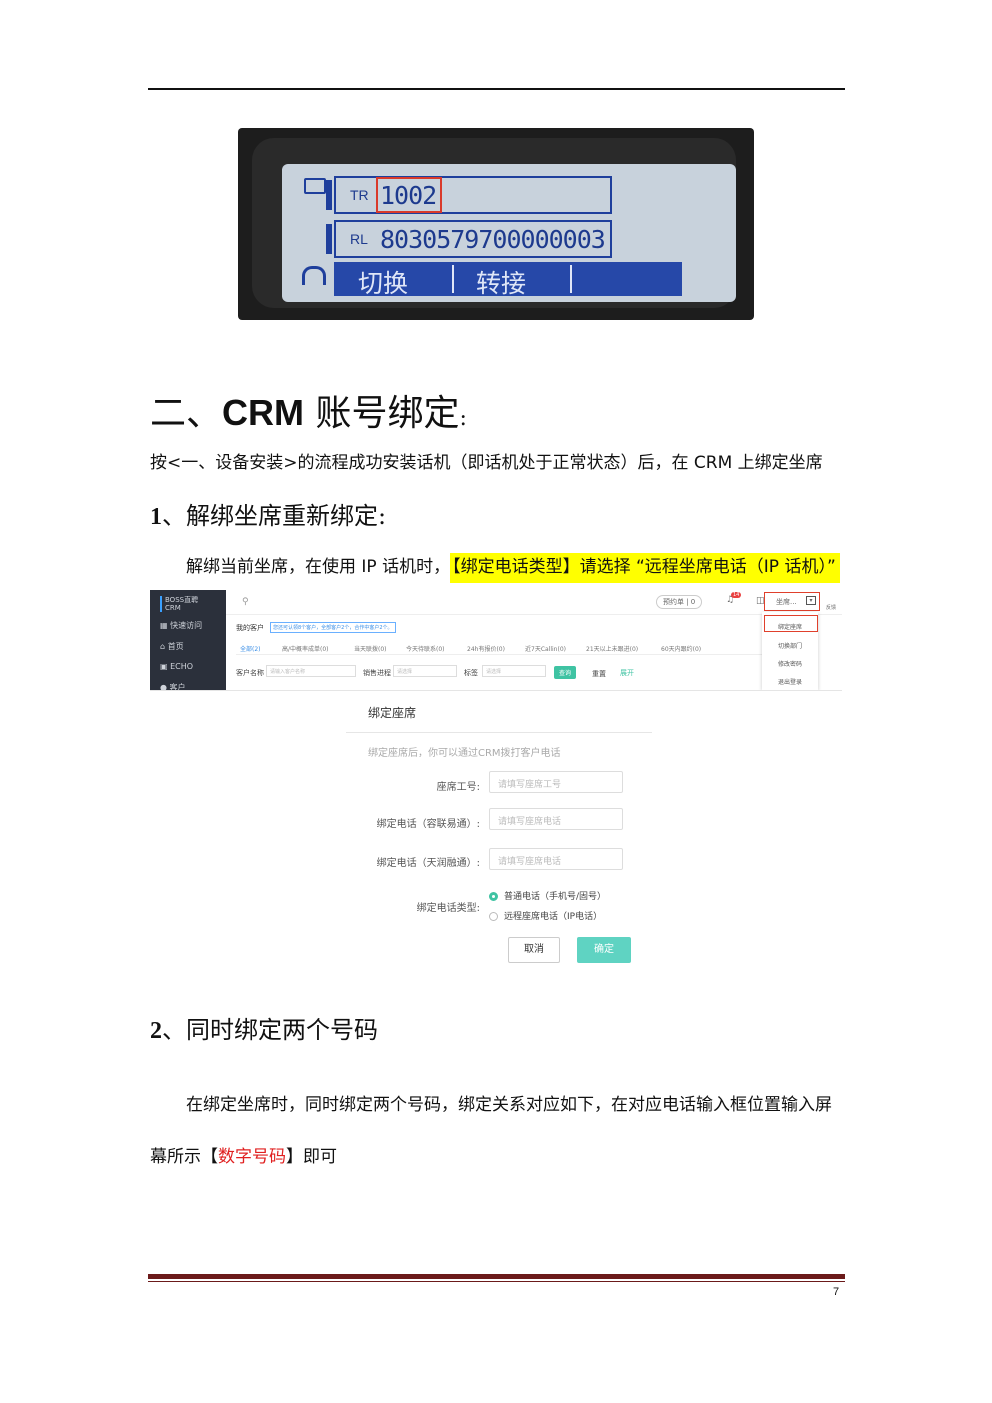  I want to click on softkey-transfer: 转接, so click(501, 283).